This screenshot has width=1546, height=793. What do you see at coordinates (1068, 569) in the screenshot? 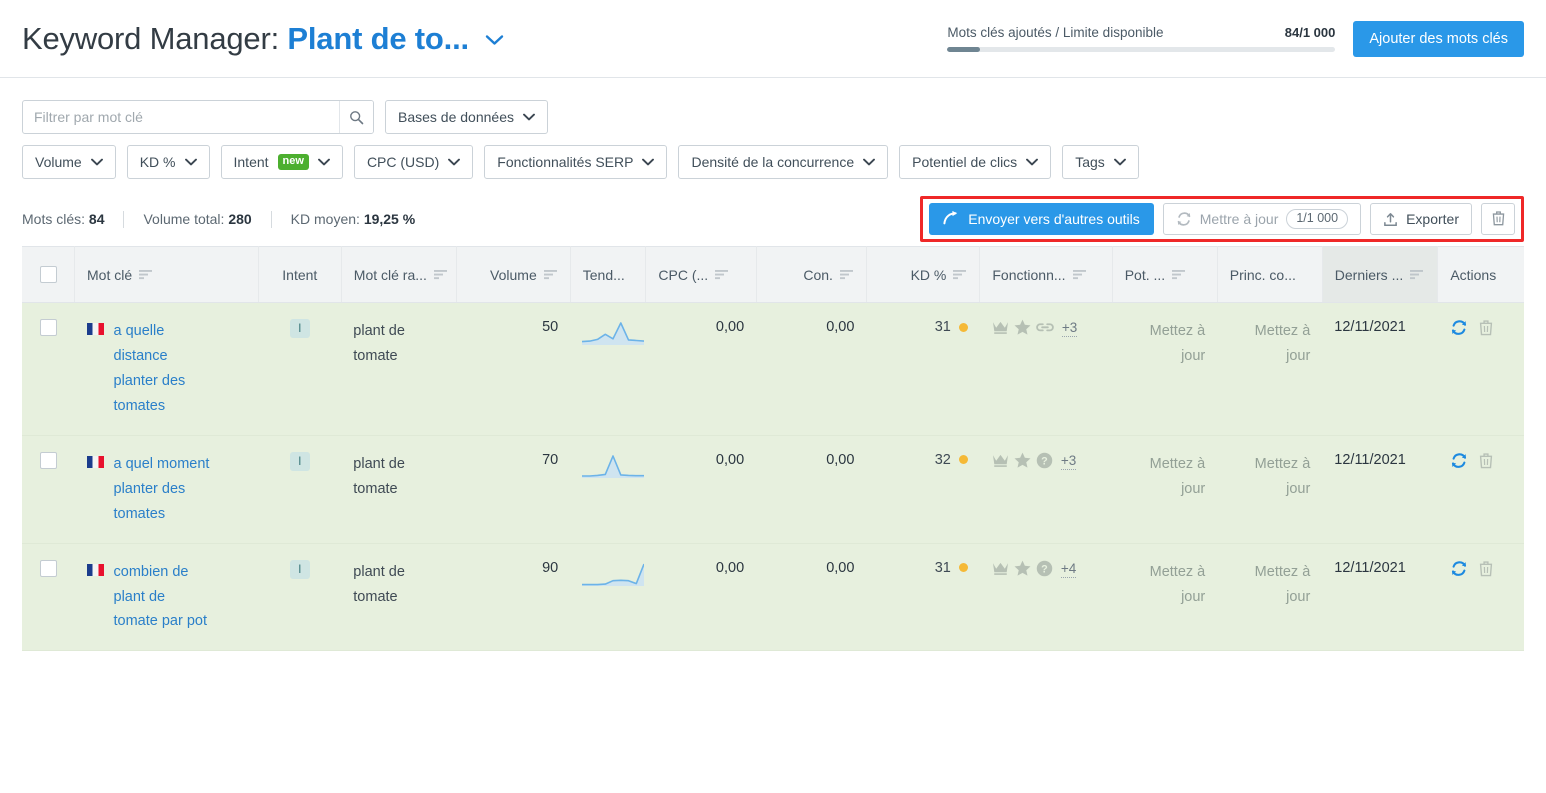
I see `serp-features-more: +4` at bounding box center [1068, 569].